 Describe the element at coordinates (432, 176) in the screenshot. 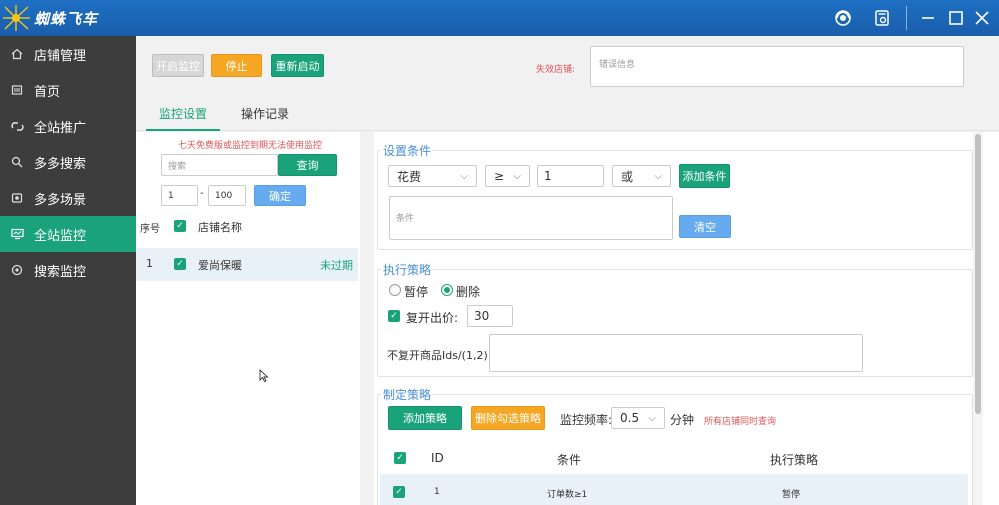

I see `condition-field-select: 花费 ⌵` at that location.